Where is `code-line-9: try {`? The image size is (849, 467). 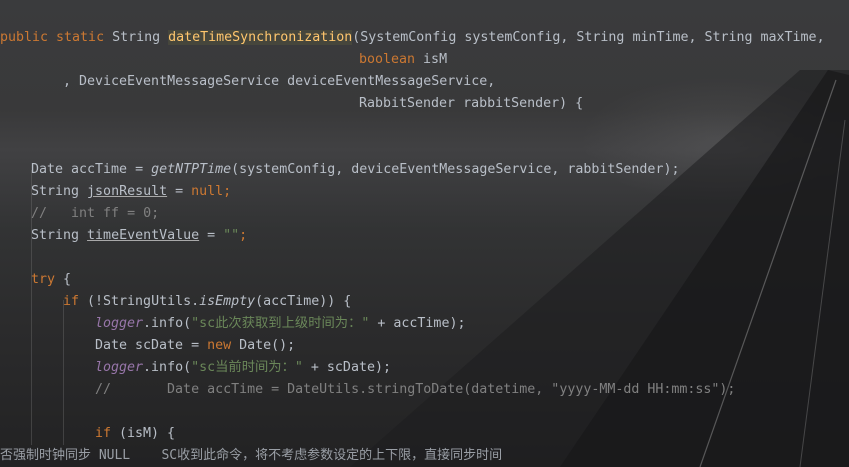 code-line-9: try { is located at coordinates (51, 279).